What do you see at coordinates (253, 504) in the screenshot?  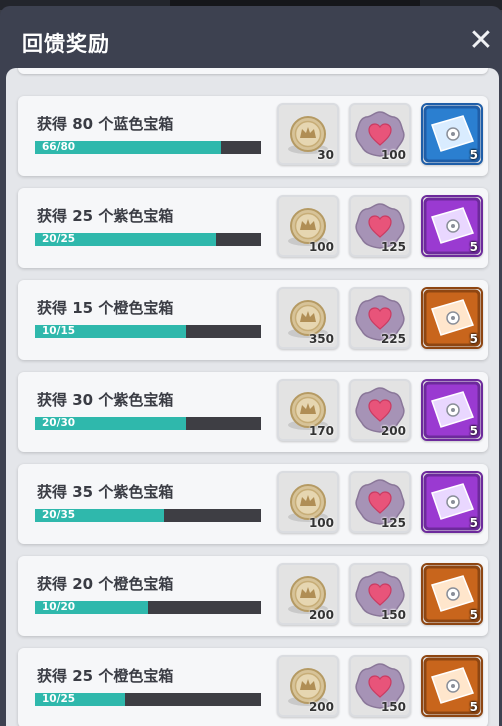 I see `reward-row: 获得 35 个紫色宝箱 20/35 100 125 5` at bounding box center [253, 504].